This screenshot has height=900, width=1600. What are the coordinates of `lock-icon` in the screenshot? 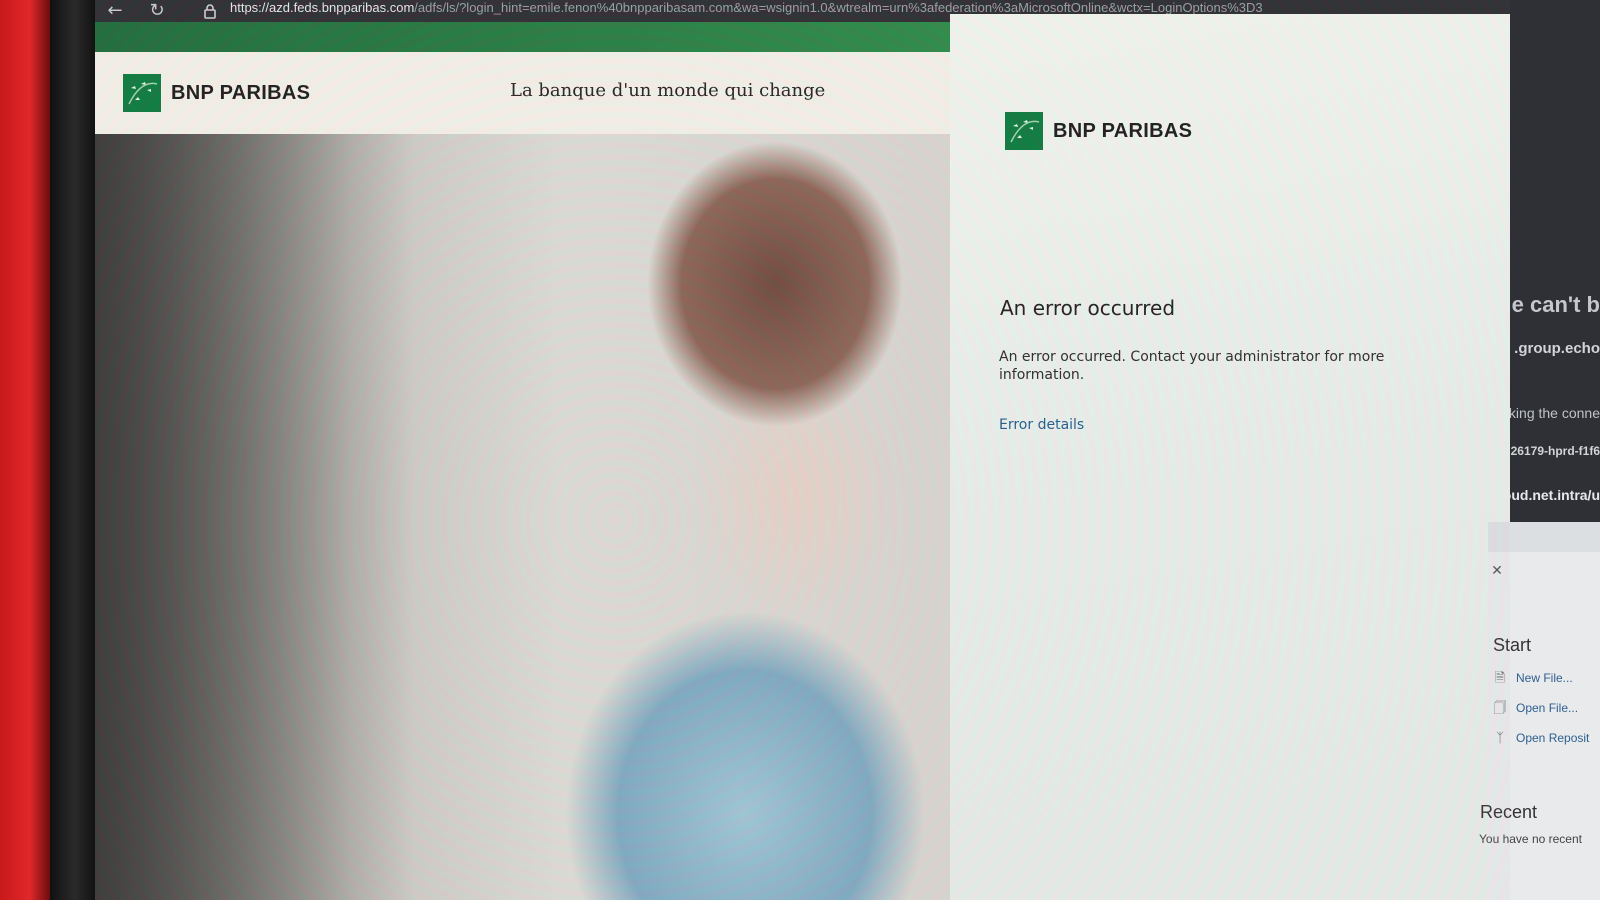 It's located at (210, 11).